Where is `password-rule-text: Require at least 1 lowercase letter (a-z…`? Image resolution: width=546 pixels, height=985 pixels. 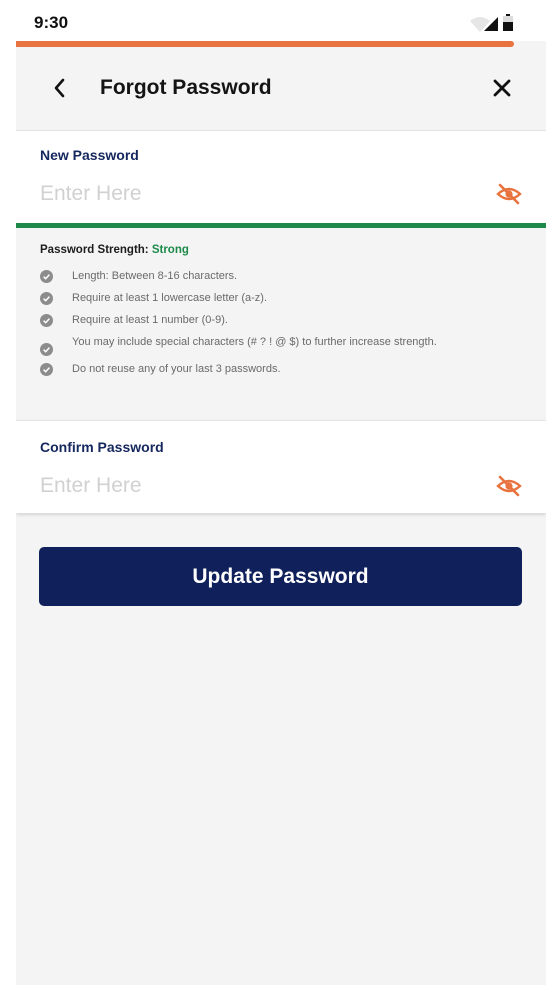 password-rule-text: Require at least 1 lowercase letter (a-z… is located at coordinates (170, 298).